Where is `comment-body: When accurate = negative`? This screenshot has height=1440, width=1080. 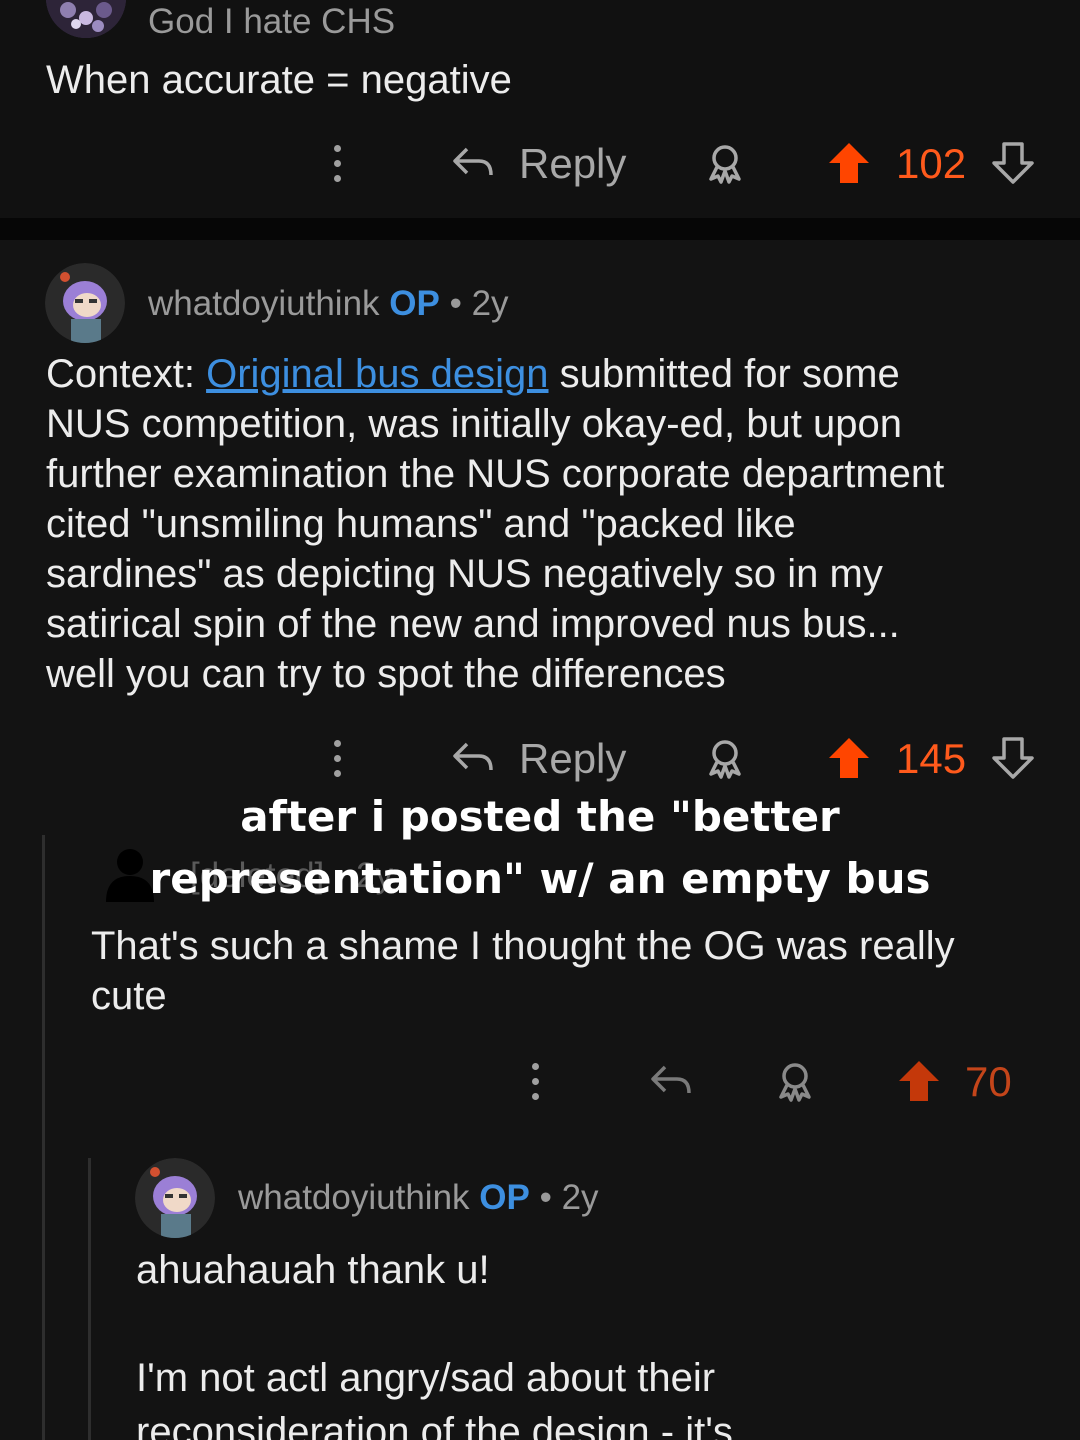 comment-body: When accurate = negative is located at coordinates (279, 80).